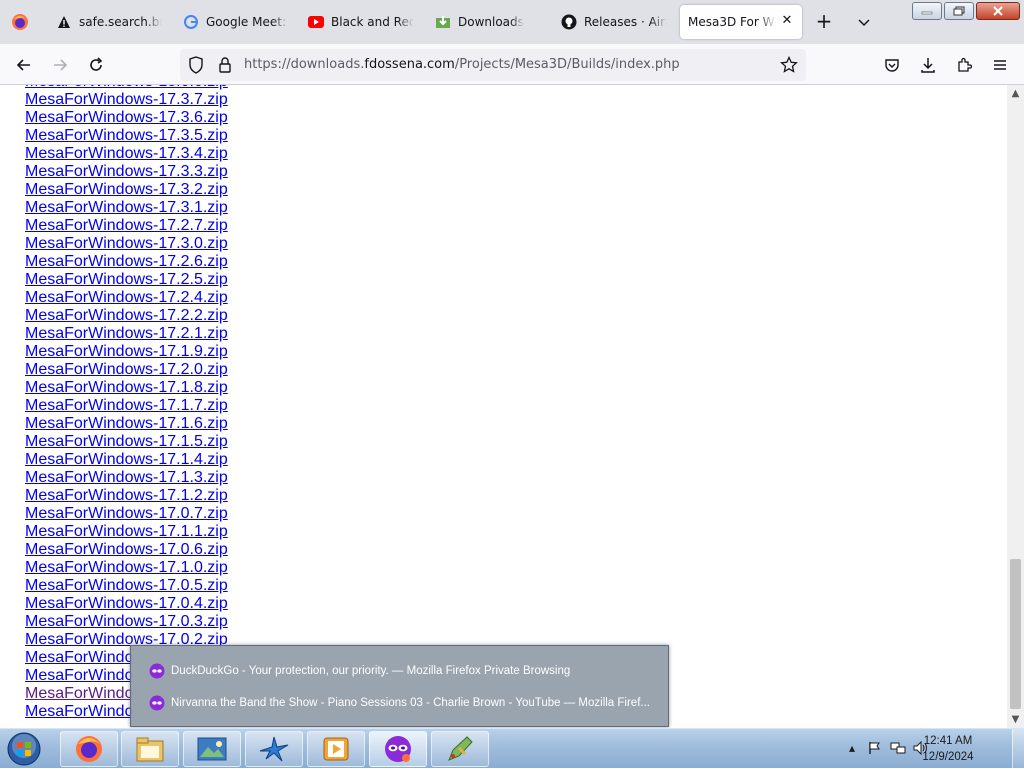 The image size is (1024, 769). I want to click on taskbar-app-explorer, so click(150, 749).